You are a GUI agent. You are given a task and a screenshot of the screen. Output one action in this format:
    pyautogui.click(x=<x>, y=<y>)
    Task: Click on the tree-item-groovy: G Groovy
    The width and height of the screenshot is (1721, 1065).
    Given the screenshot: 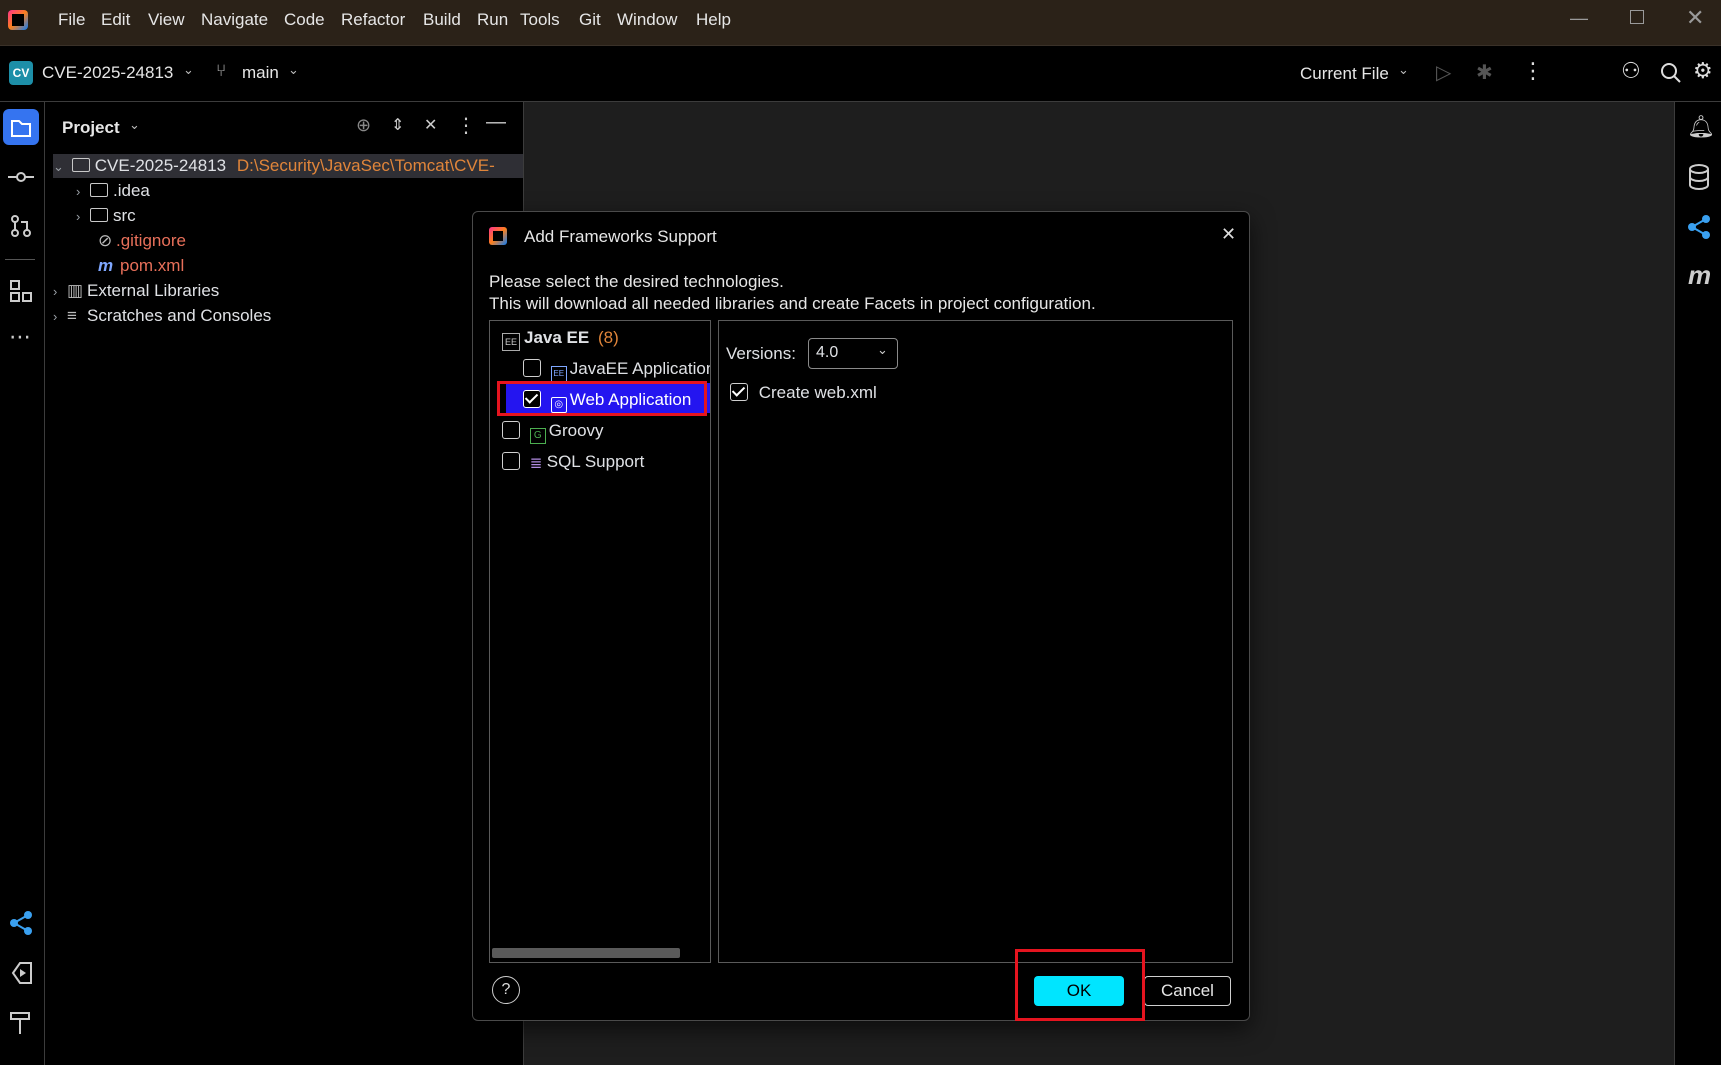 What is the action you would take?
    pyautogui.click(x=553, y=432)
    